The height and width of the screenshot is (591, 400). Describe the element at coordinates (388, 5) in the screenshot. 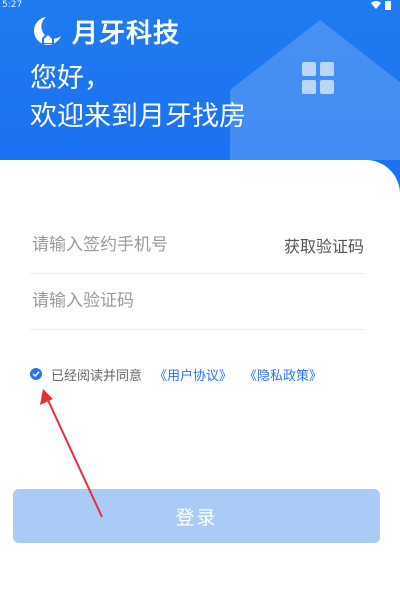

I see `battery-icon` at that location.